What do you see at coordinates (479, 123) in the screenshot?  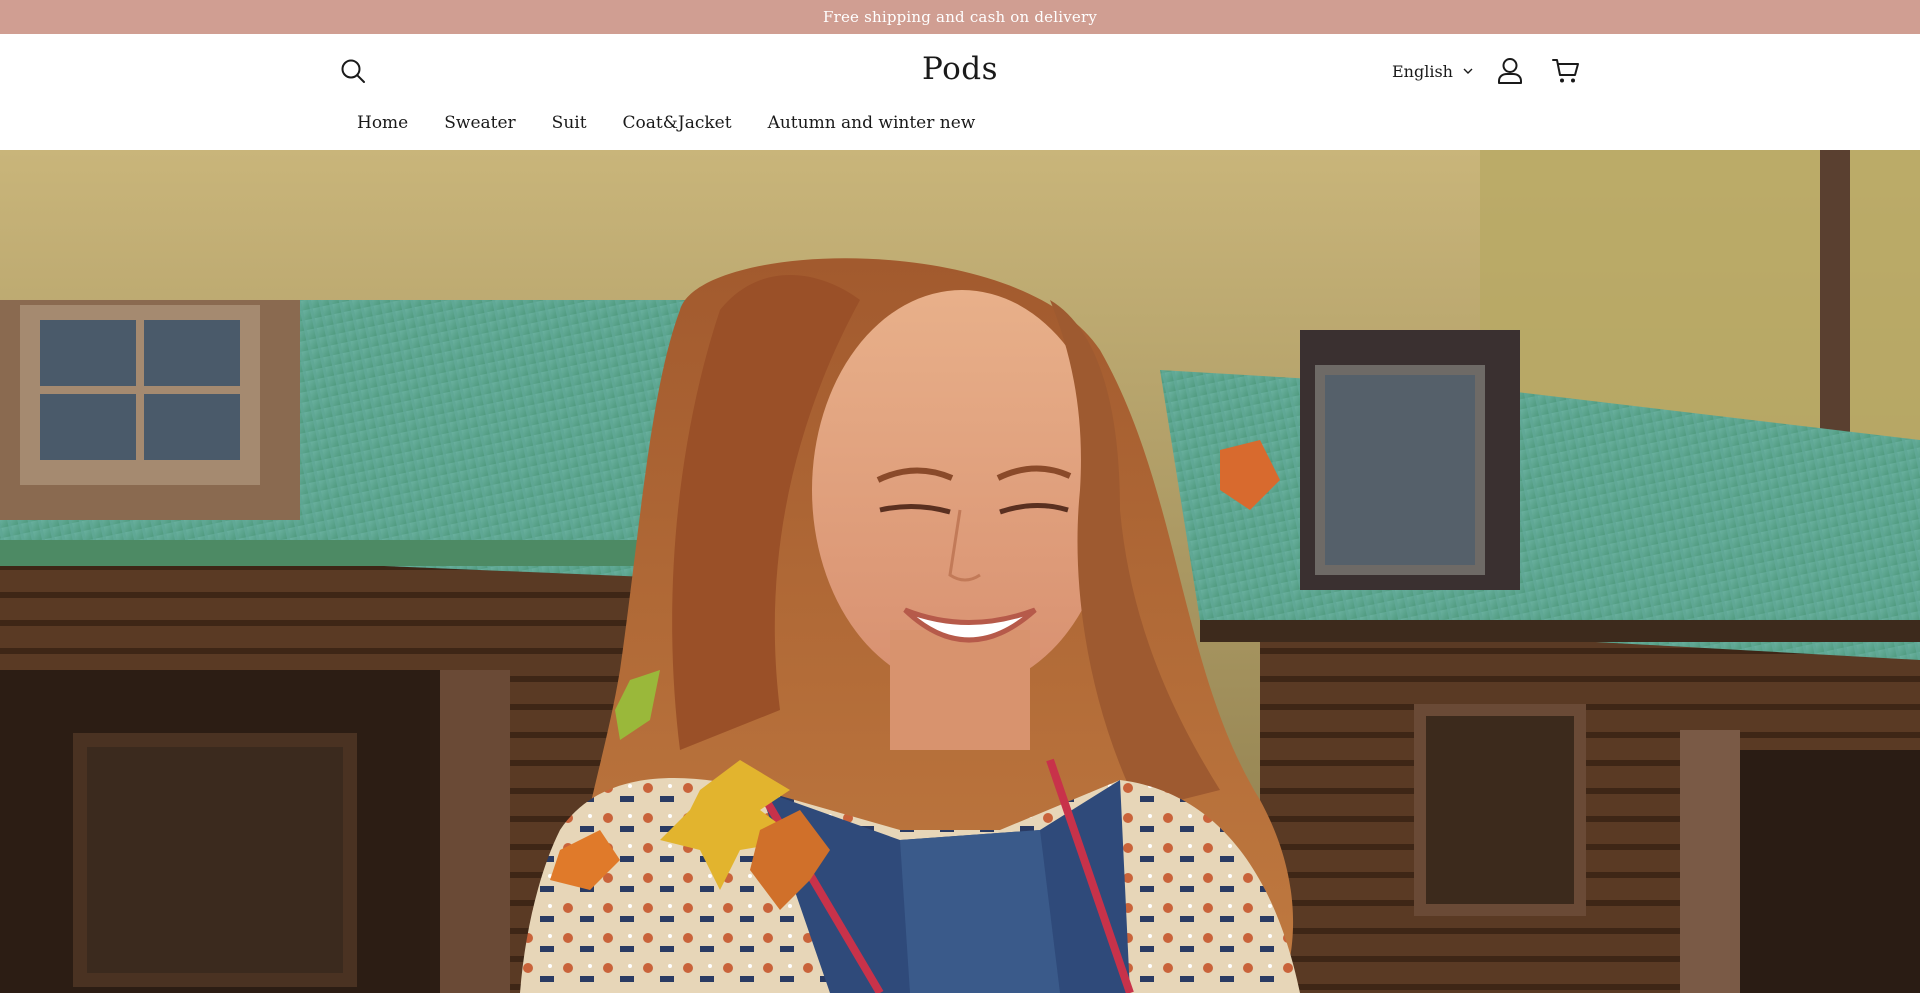 I see `nav-item-sweater: Sweater` at bounding box center [479, 123].